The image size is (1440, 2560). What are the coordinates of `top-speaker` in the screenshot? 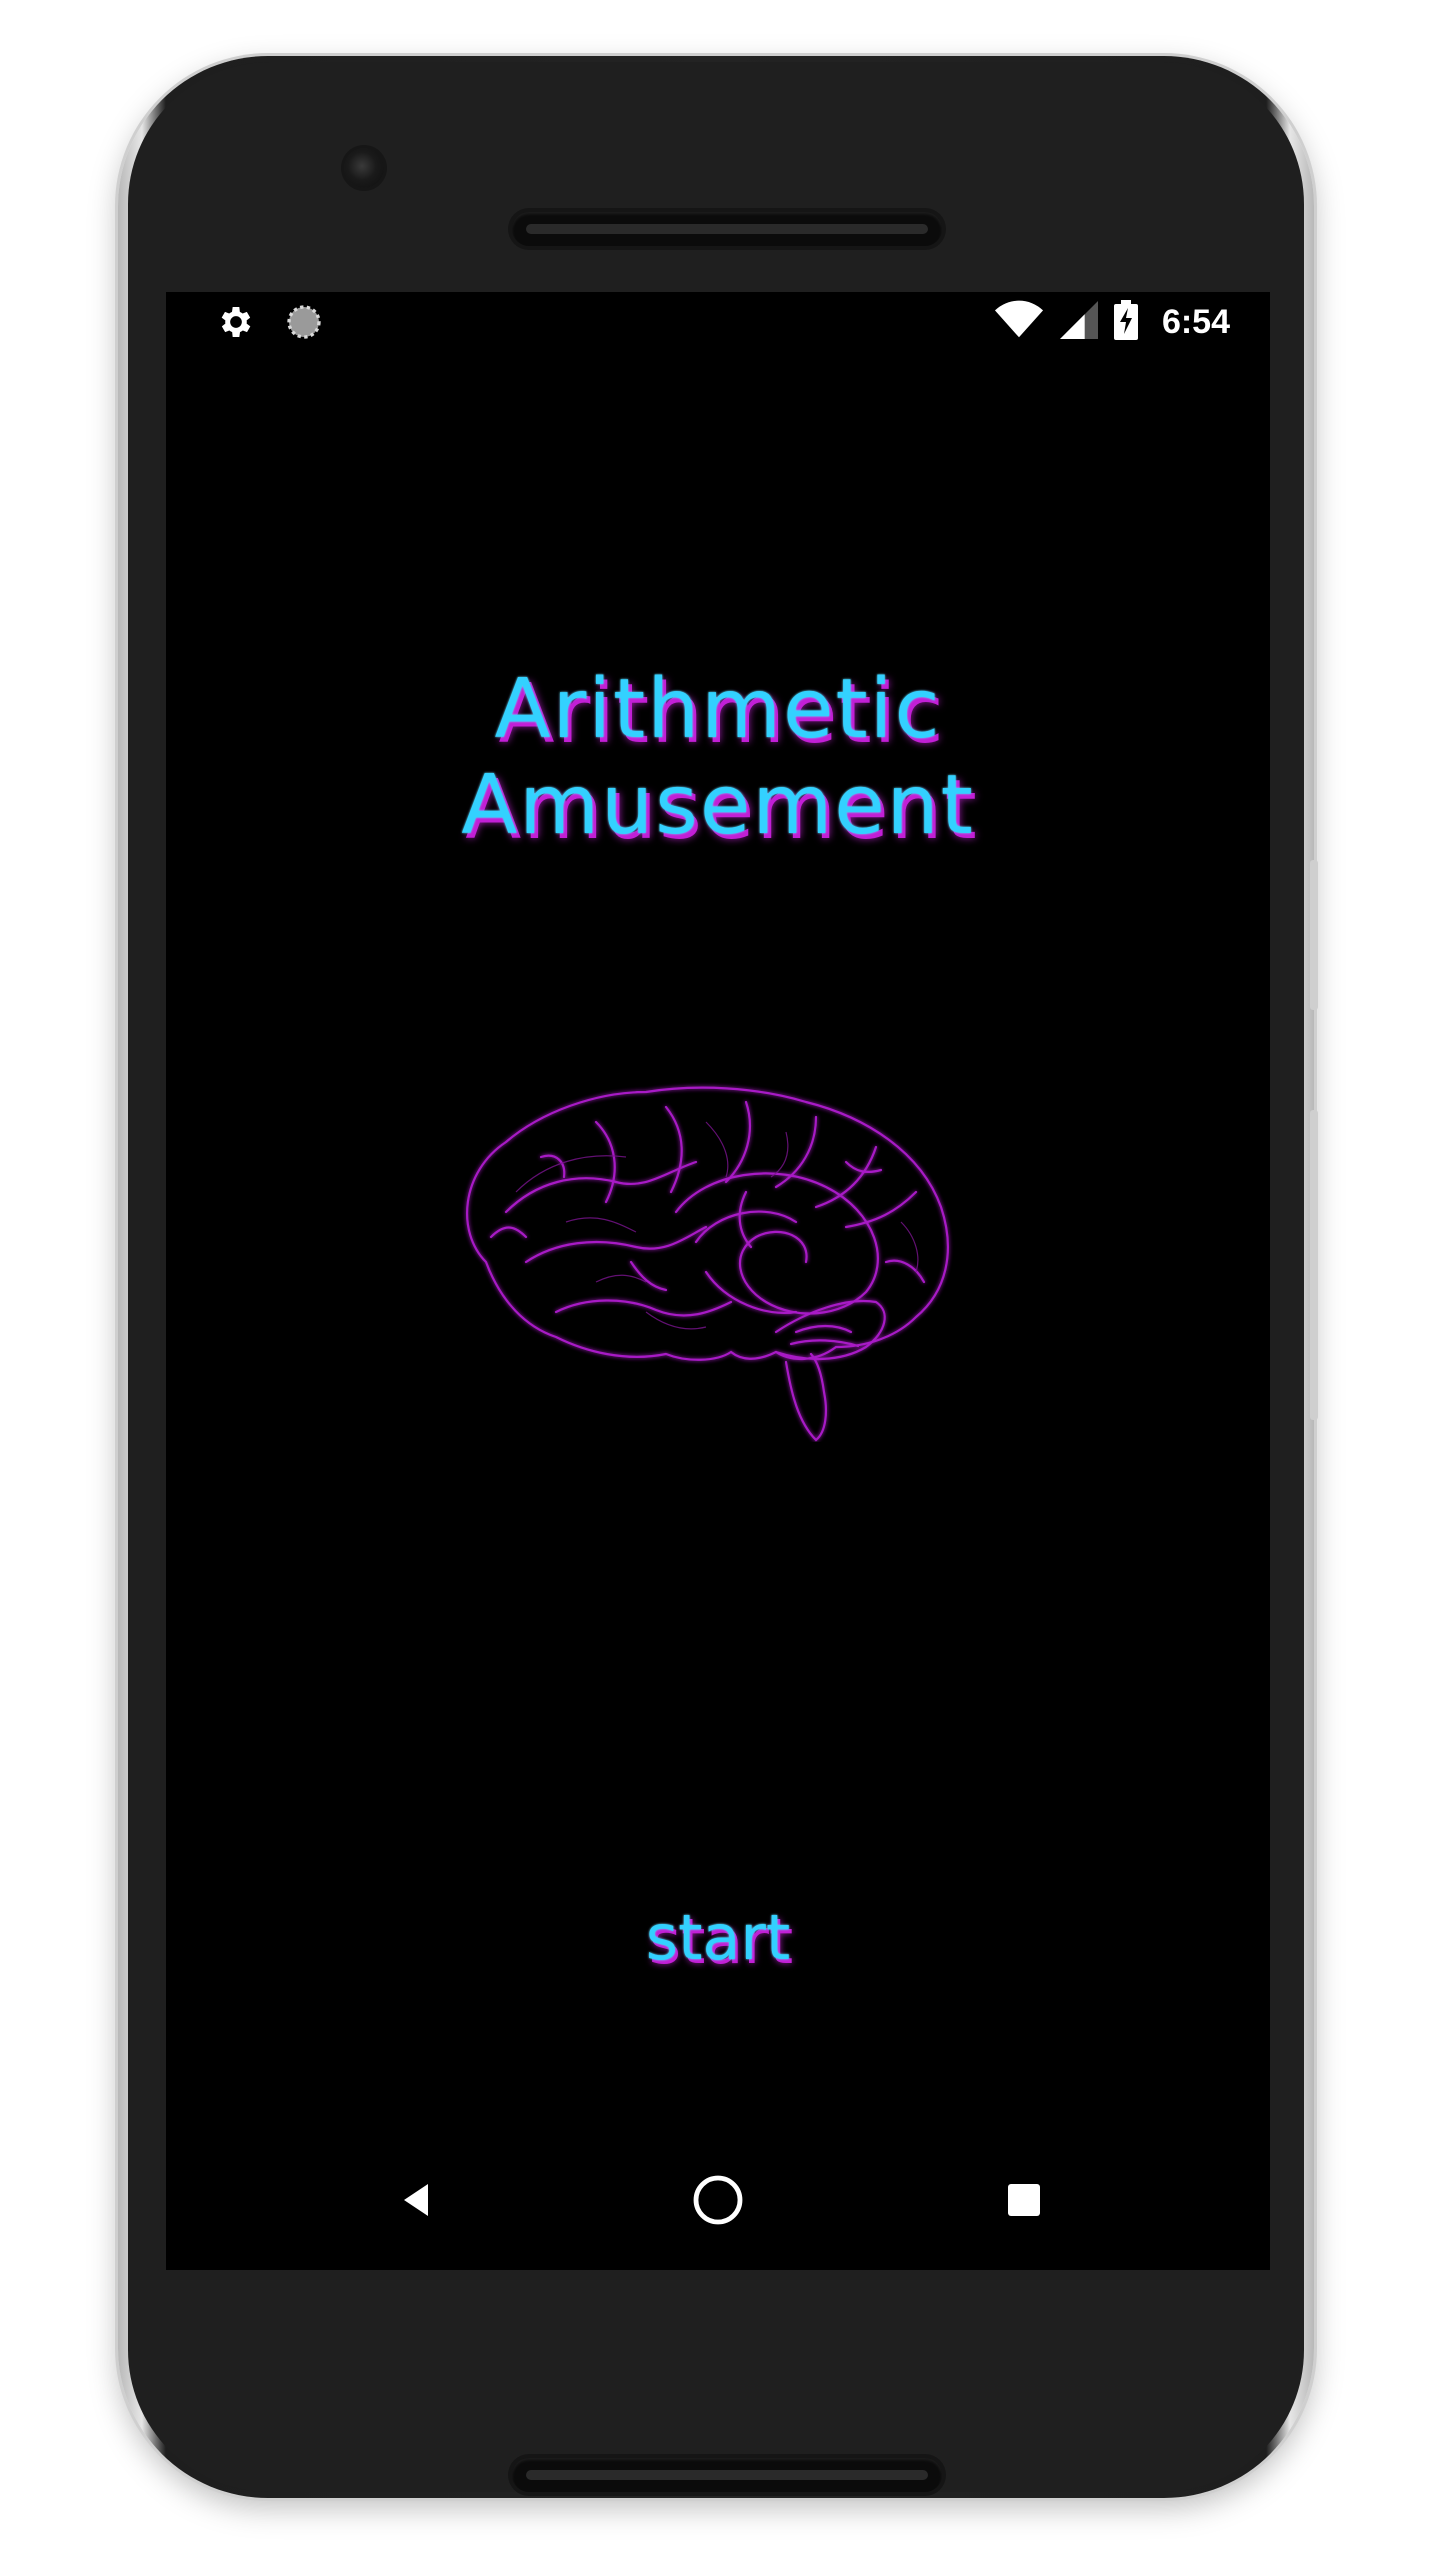 It's located at (727, 229).